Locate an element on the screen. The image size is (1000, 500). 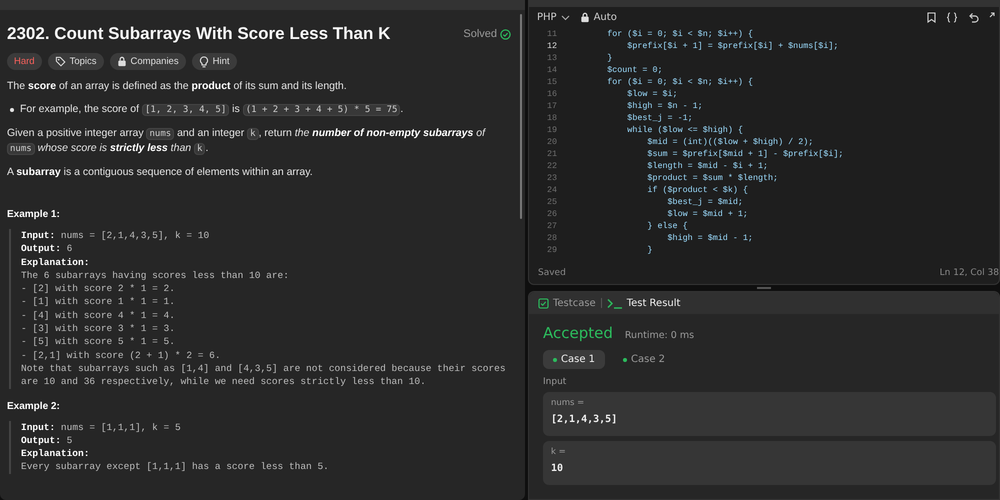
line-number: 17 is located at coordinates (551, 106).